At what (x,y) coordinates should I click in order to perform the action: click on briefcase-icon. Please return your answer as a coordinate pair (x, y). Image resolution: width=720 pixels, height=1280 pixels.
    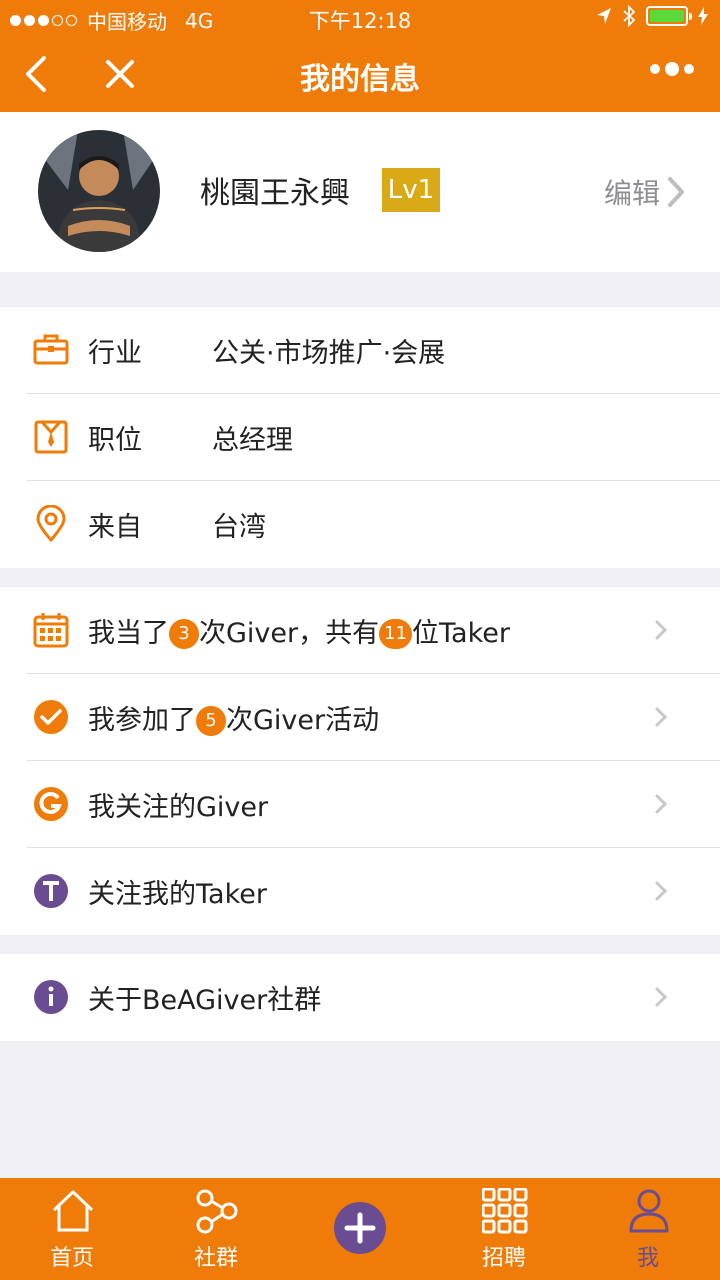
    Looking at the image, I should click on (51, 349).